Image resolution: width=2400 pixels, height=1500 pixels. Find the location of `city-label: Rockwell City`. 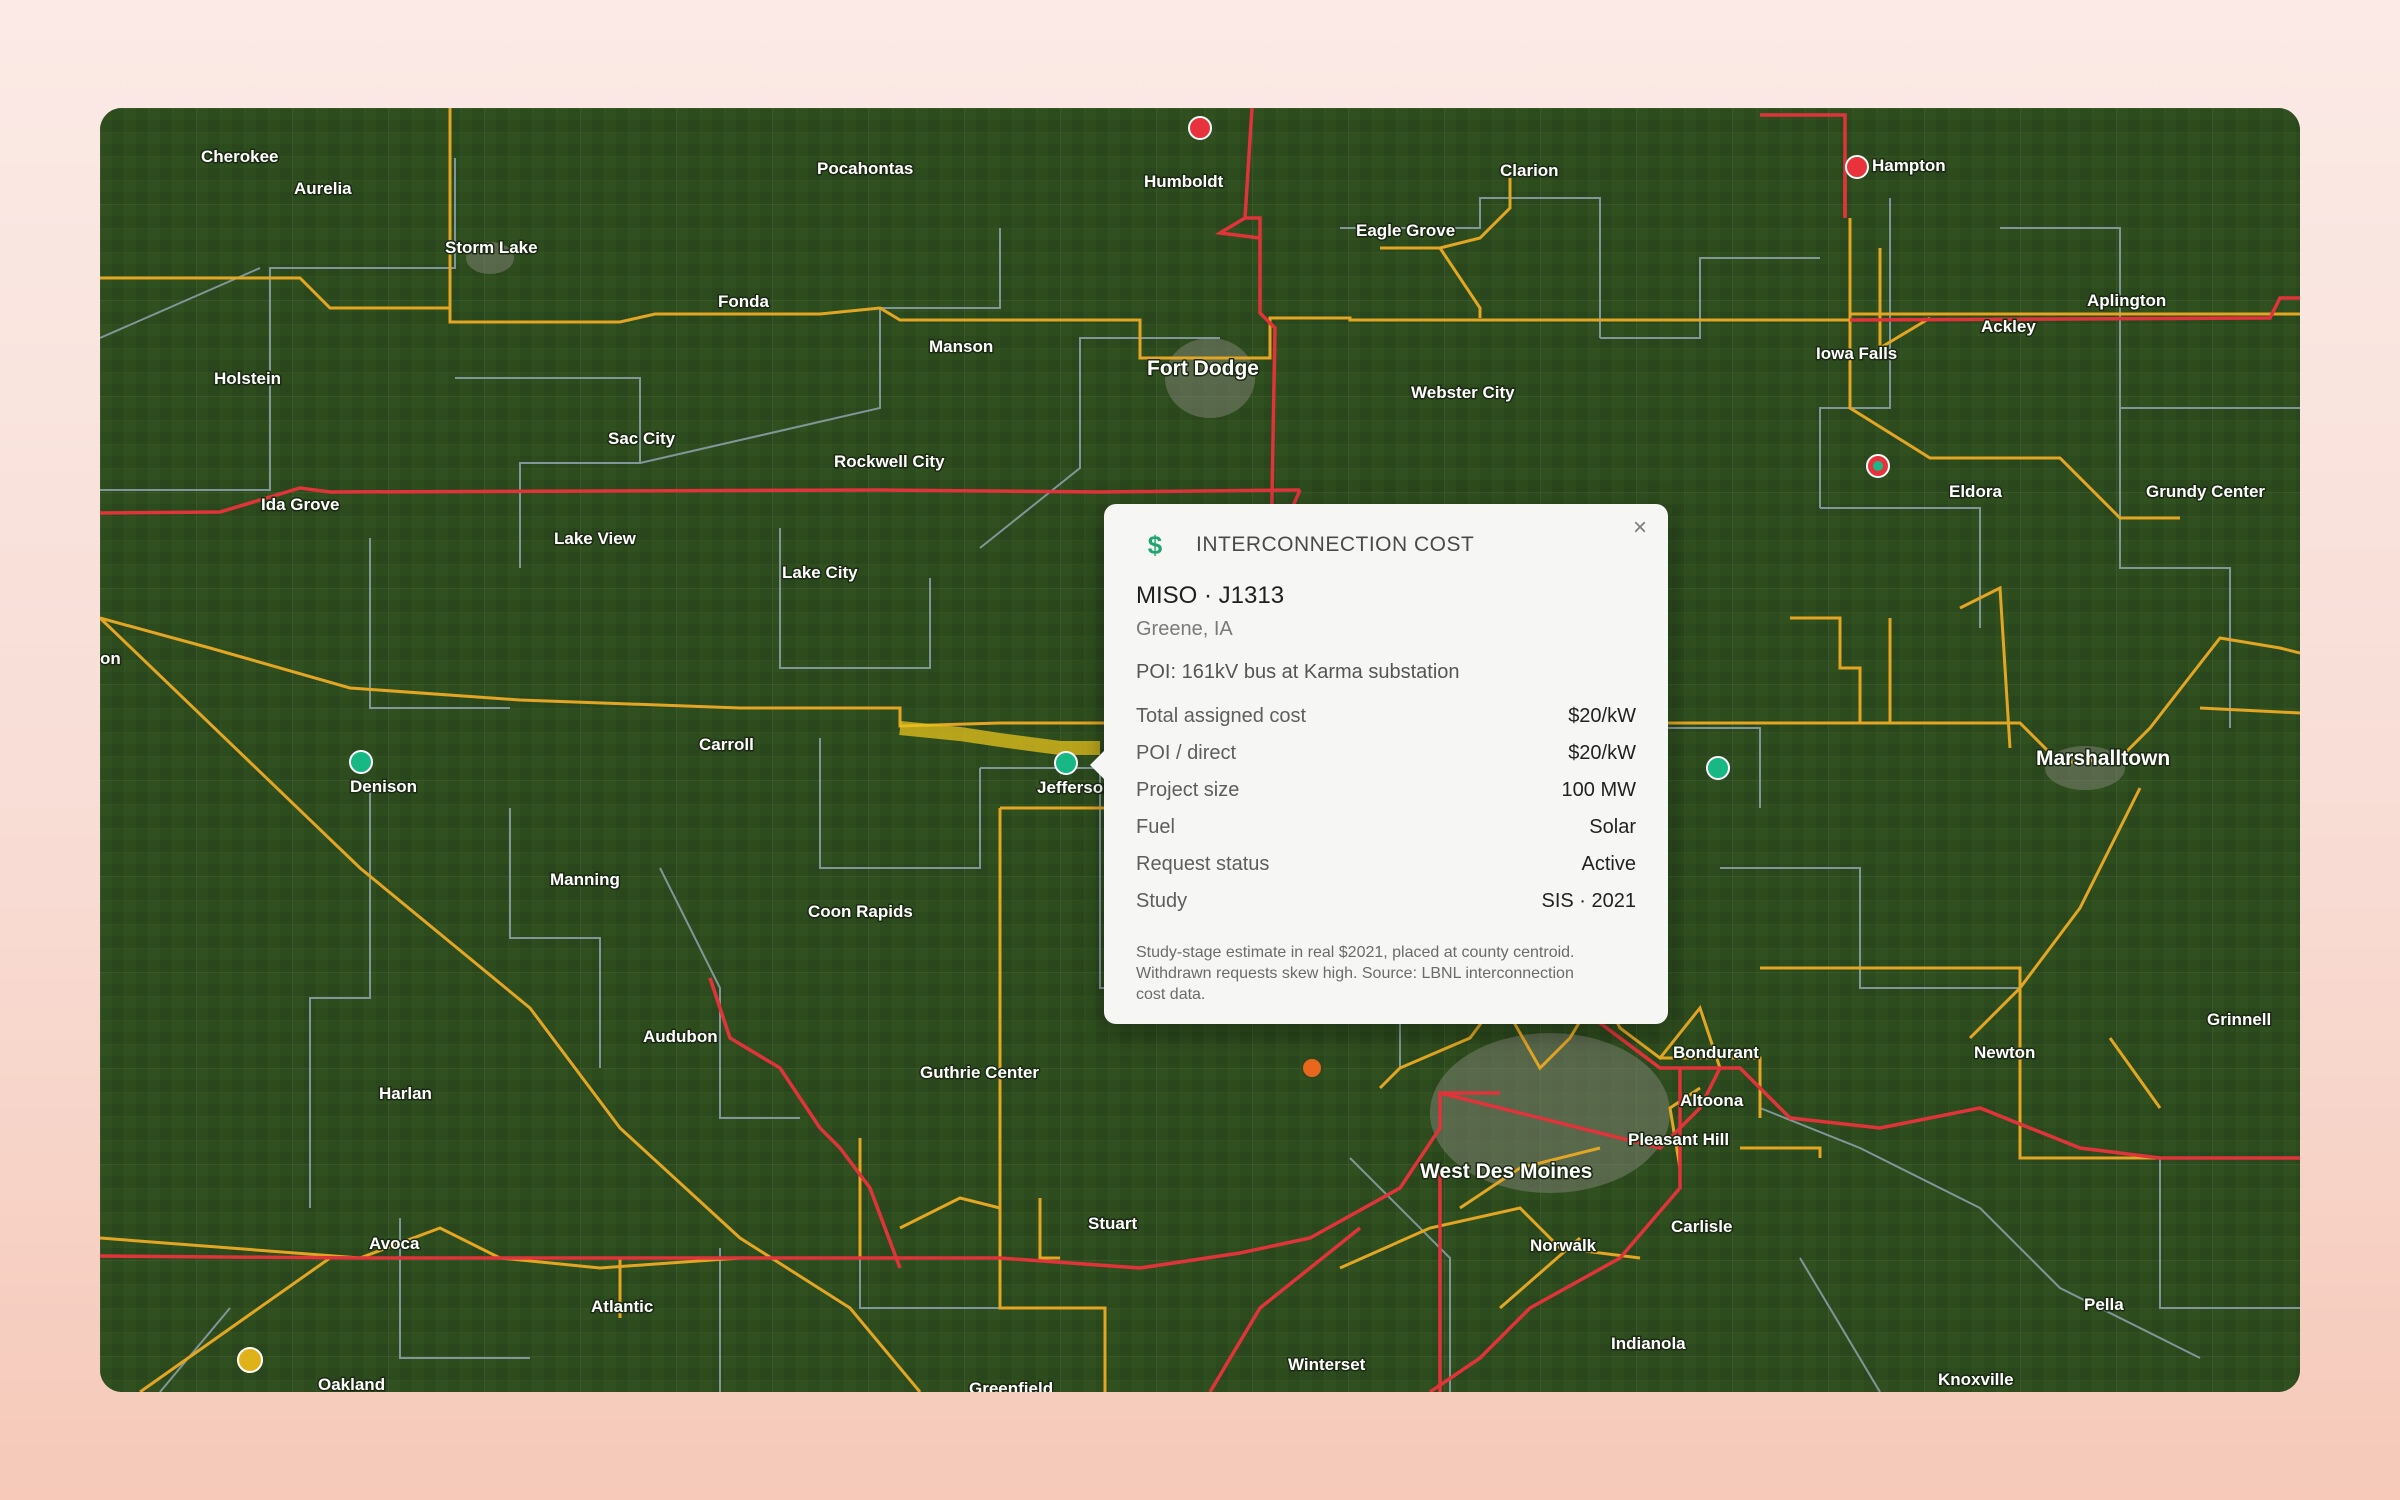

city-label: Rockwell City is located at coordinates (889, 461).